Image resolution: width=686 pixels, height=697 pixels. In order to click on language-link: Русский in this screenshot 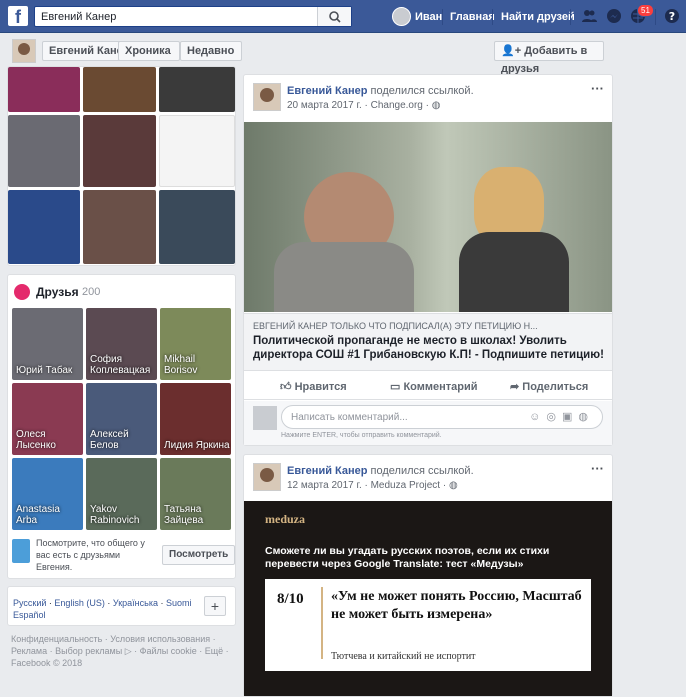, I will do `click(29, 603)`.